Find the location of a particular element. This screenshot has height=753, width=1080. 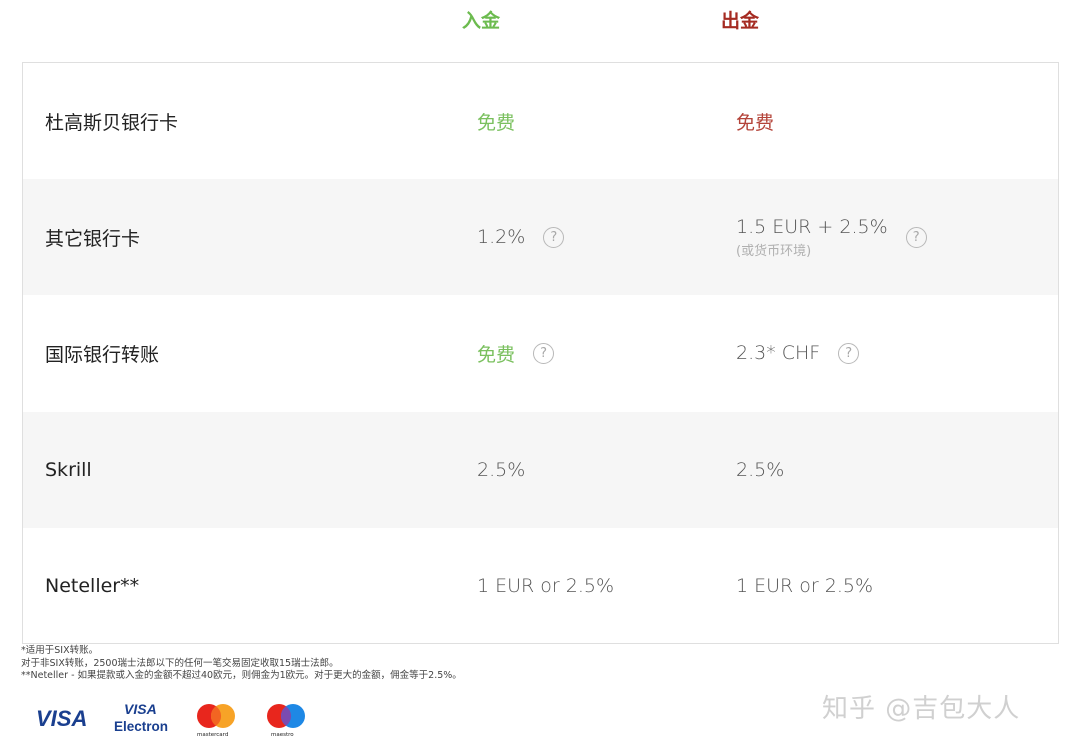

maestro-logo-text: maestro is located at coordinates (282, 735).